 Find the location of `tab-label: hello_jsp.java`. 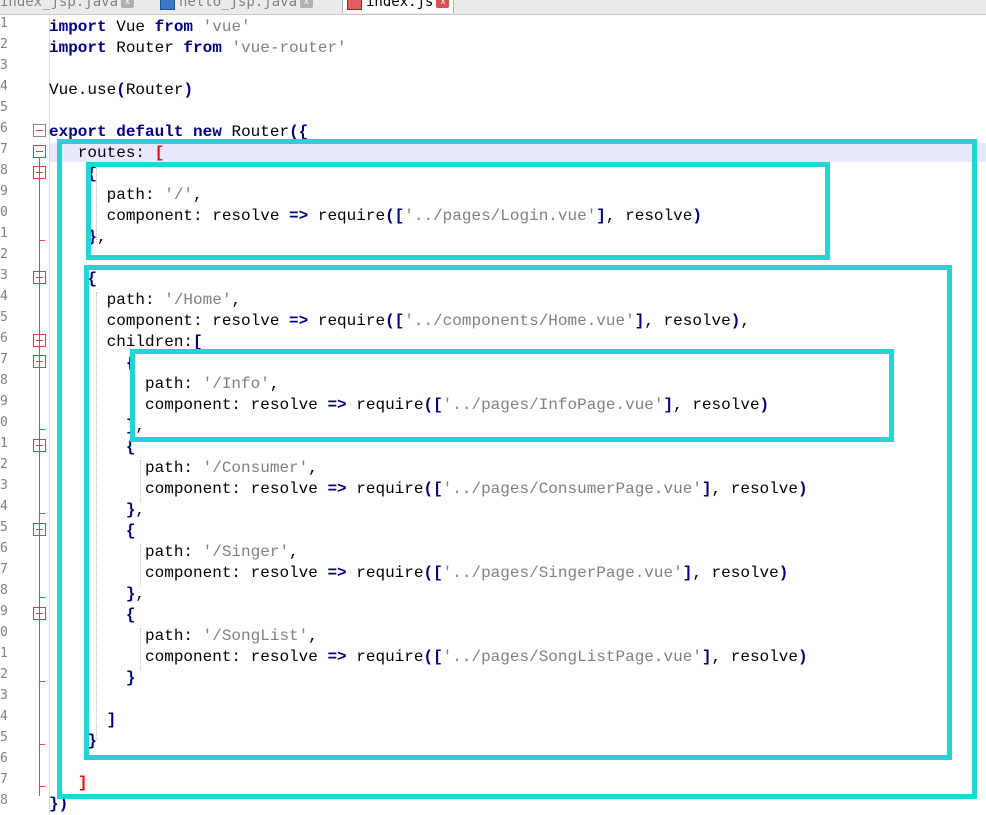

tab-label: hello_jsp.java is located at coordinates (238, 5).